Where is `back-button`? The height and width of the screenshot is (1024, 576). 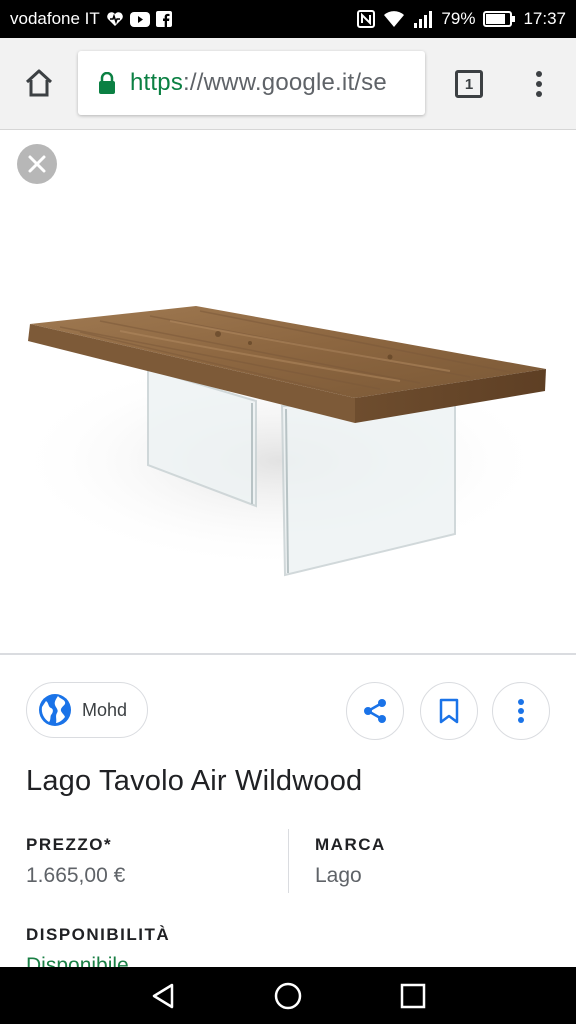 back-button is located at coordinates (163, 996).